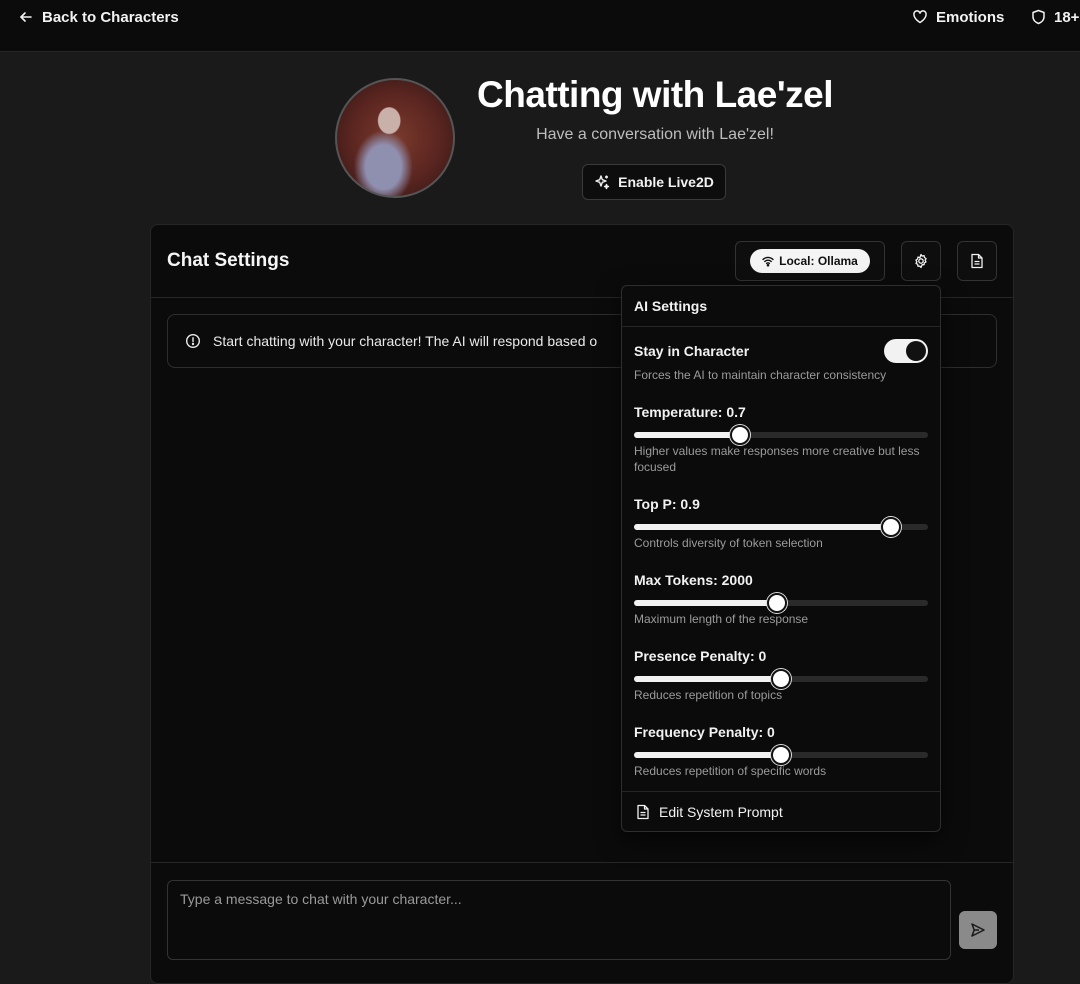  Describe the element at coordinates (690, 412) in the screenshot. I see `temperature-label: Temperature: 0.7` at that location.